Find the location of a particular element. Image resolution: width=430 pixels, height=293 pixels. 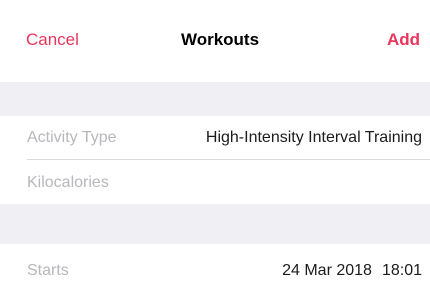

kilocalories-field: Kilocalories is located at coordinates (68, 183).